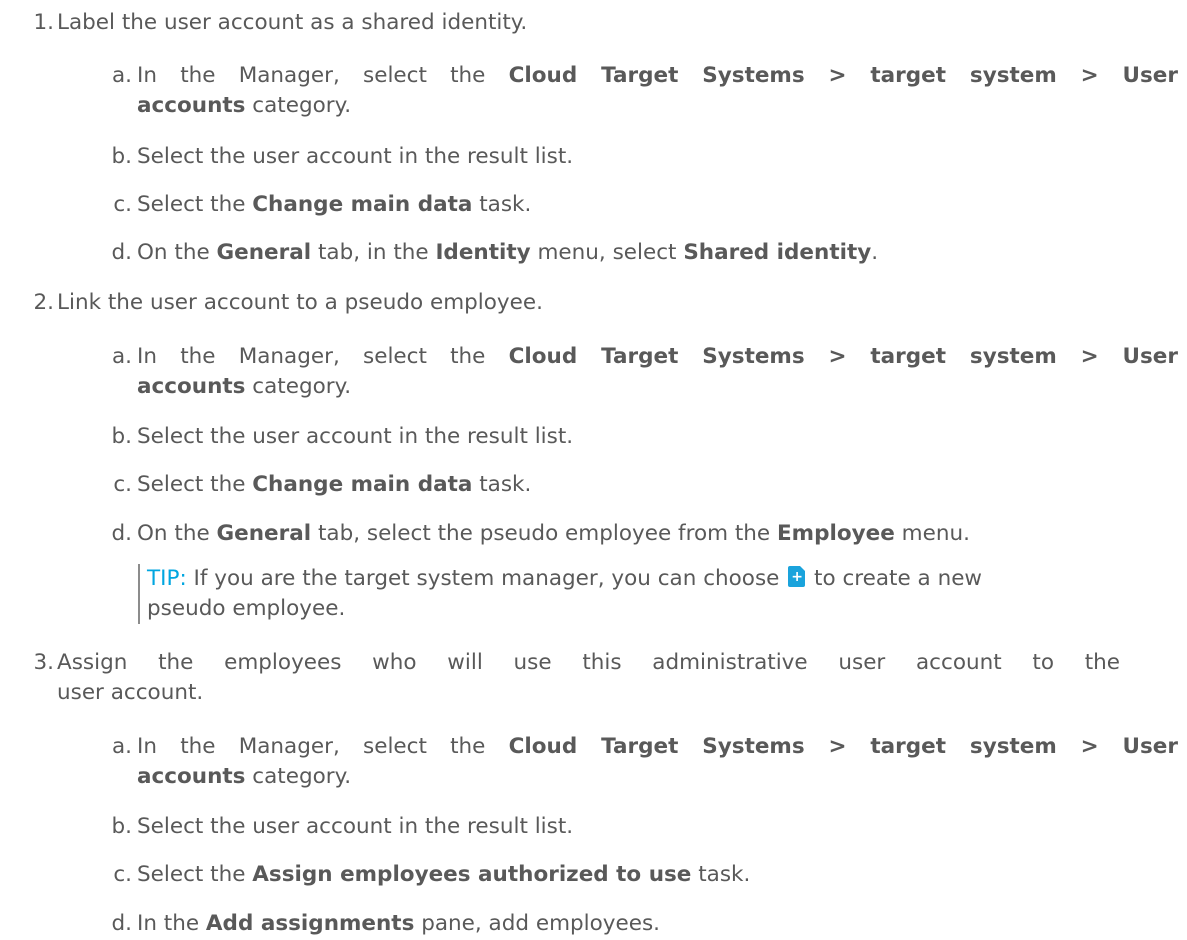 The width and height of the screenshot is (1187, 940). What do you see at coordinates (797, 576) in the screenshot?
I see `add-new-icon` at bounding box center [797, 576].